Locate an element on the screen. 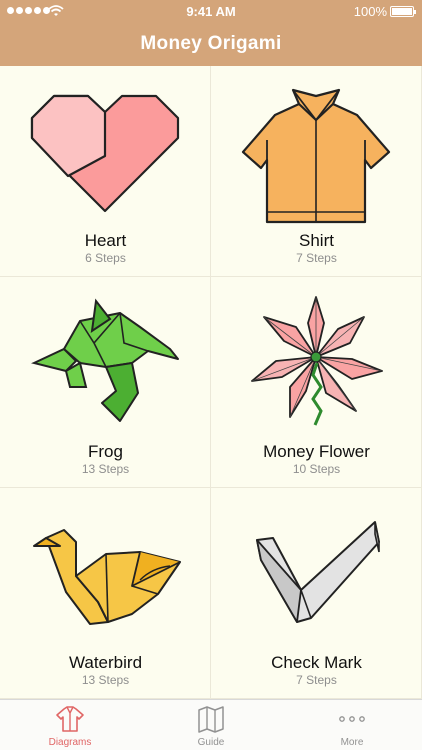  diagram-card-heart: Heart 6 Steps is located at coordinates (105, 171).